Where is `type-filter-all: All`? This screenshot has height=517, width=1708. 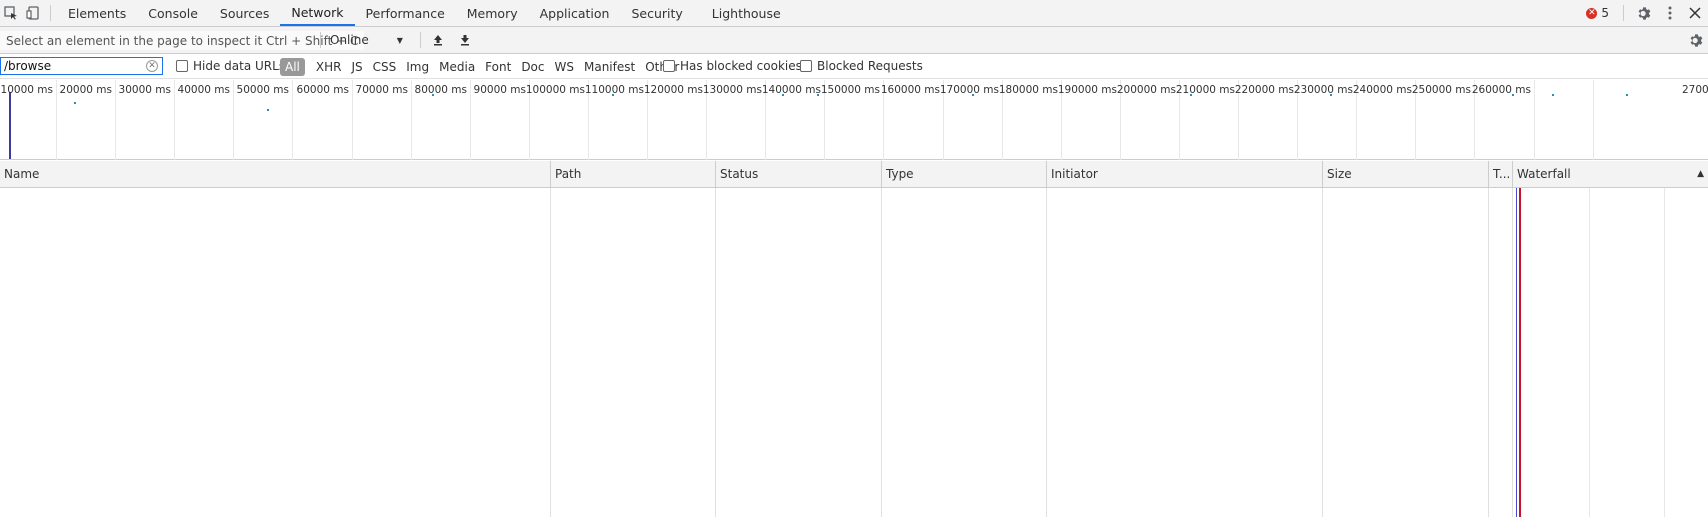 type-filter-all: All is located at coordinates (292, 67).